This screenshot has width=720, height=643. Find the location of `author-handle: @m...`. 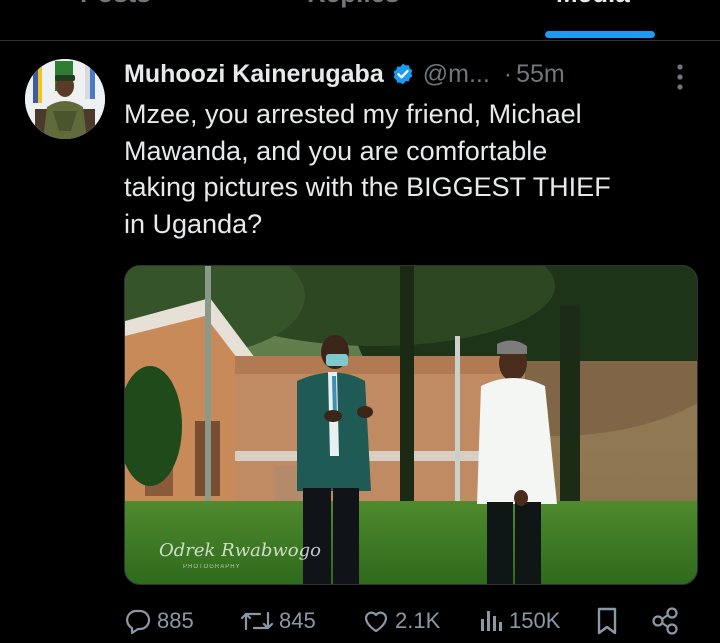

author-handle: @m... is located at coordinates (456, 74).